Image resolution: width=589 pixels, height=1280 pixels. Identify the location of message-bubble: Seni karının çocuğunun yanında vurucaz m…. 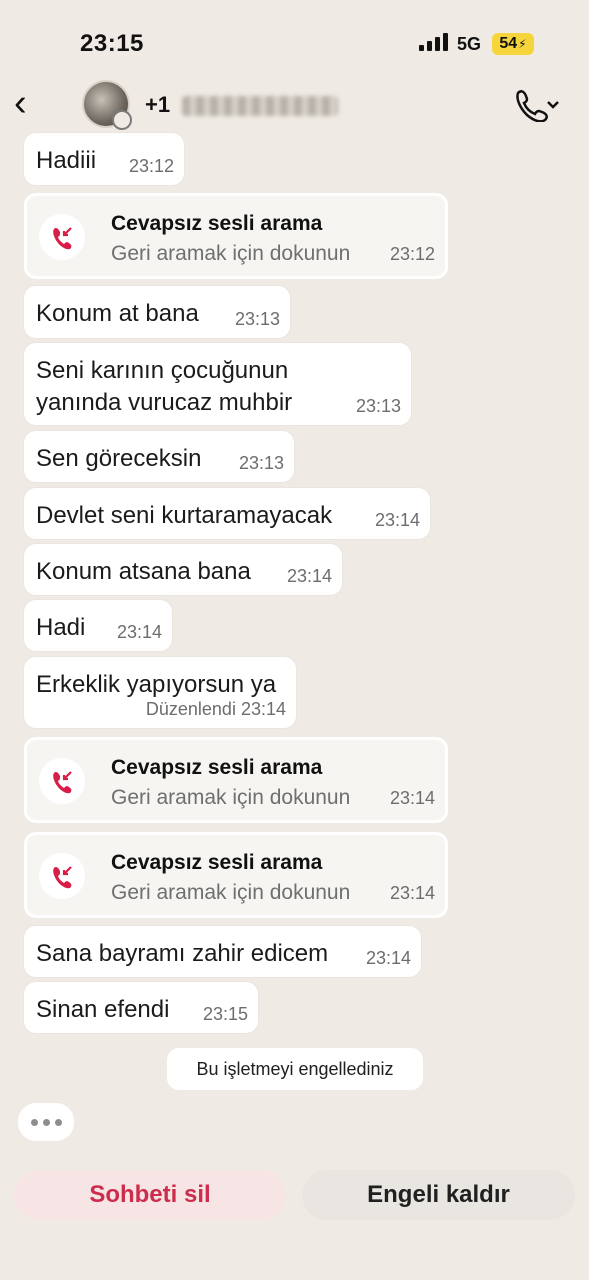
(217, 384).